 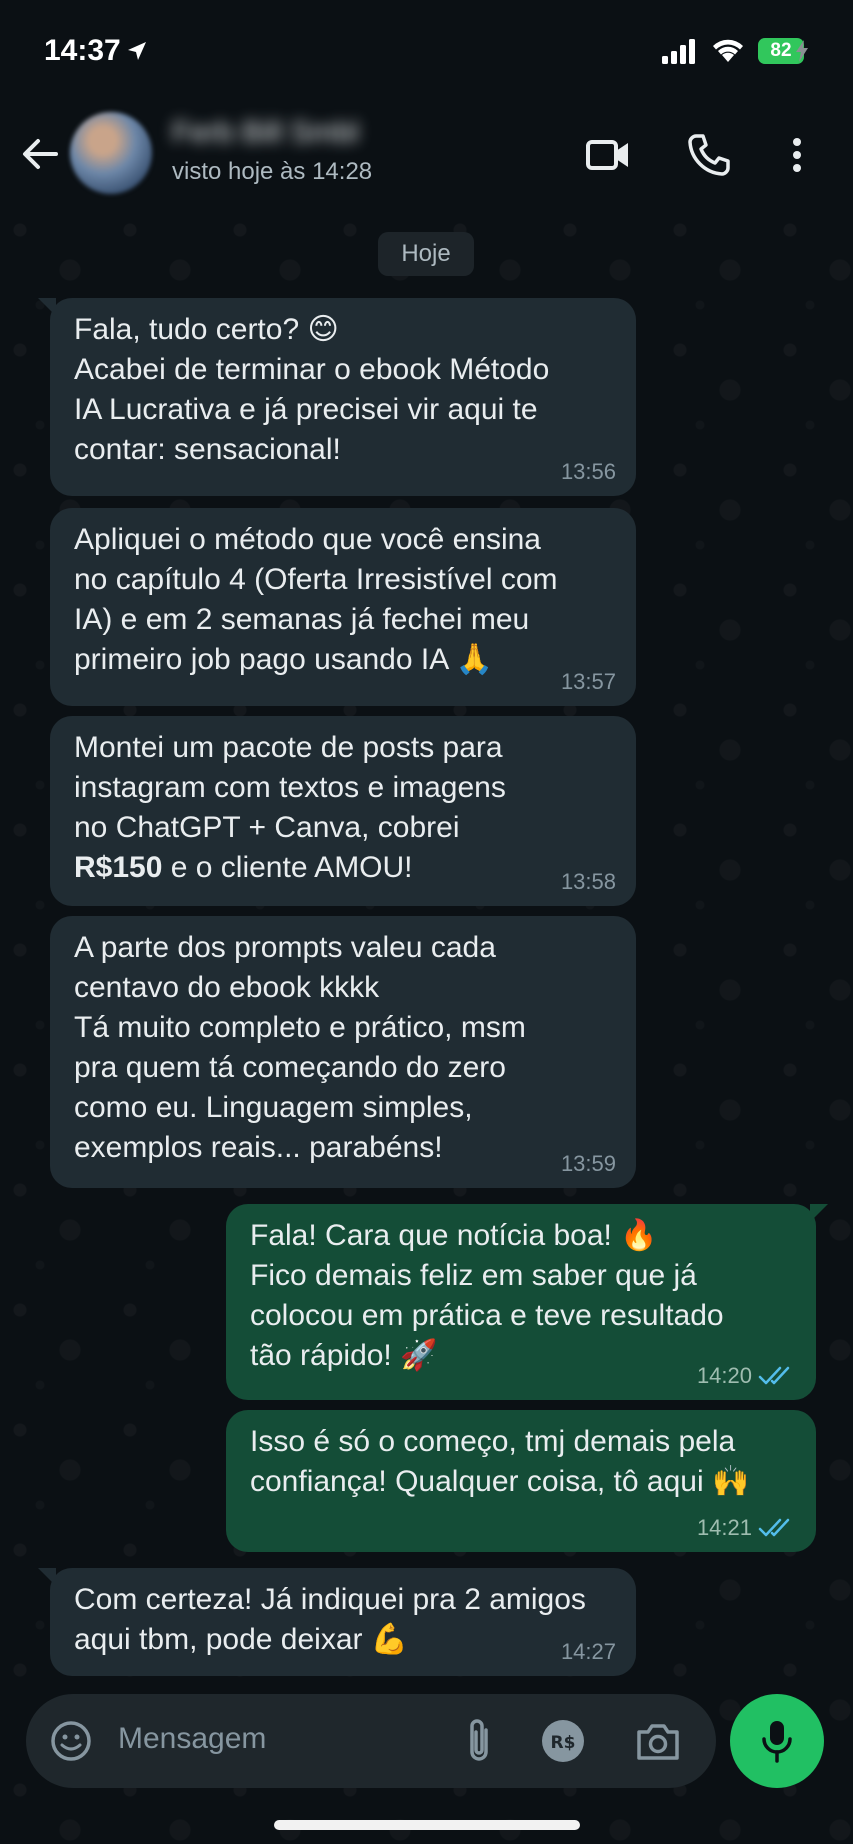 I want to click on message-line: primeiro job pago usando IA 🙏, so click(x=284, y=659).